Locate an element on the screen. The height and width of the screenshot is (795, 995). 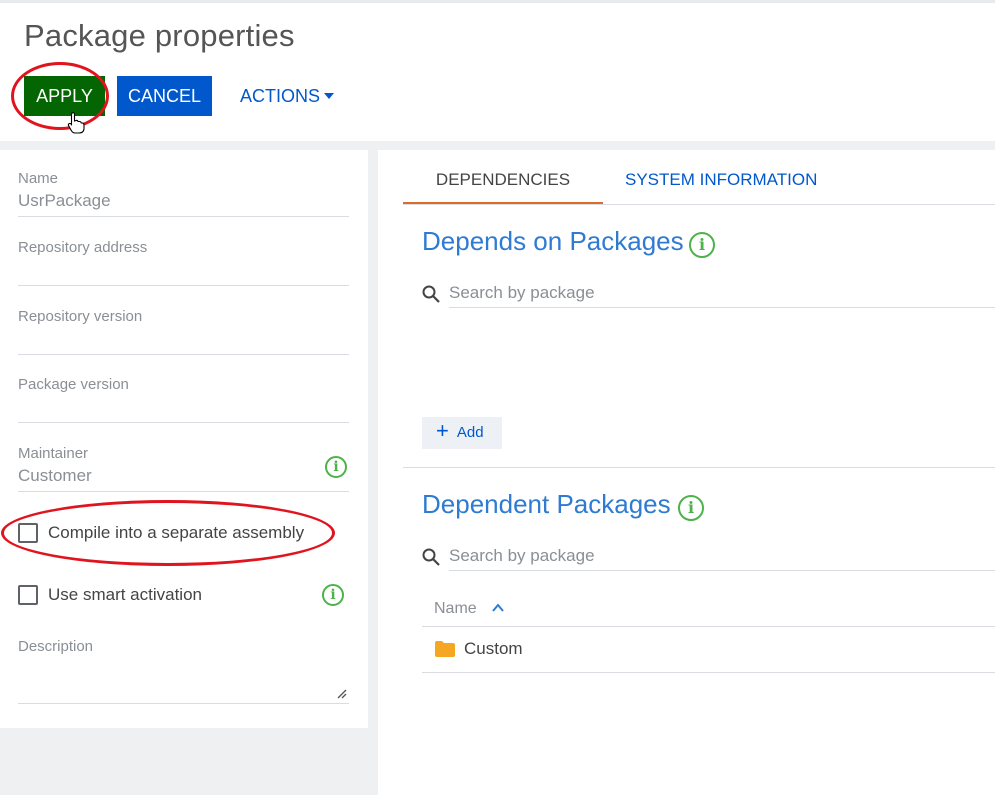
smart-activation-row: Use smart activation i is located at coordinates (183, 595).